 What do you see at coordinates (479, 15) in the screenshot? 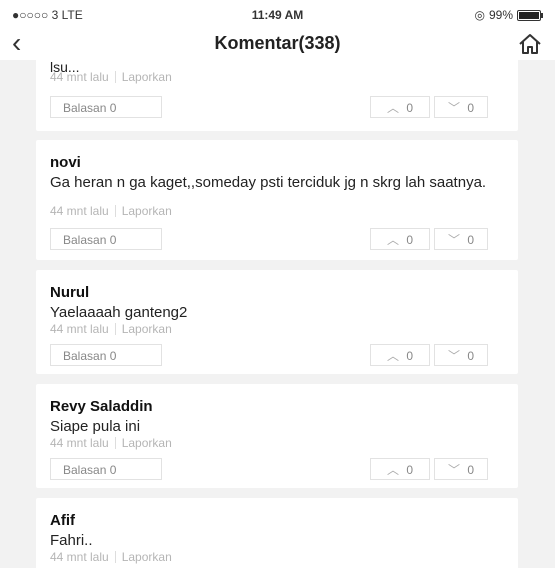
I see `alarm-icon: ◎` at bounding box center [479, 15].